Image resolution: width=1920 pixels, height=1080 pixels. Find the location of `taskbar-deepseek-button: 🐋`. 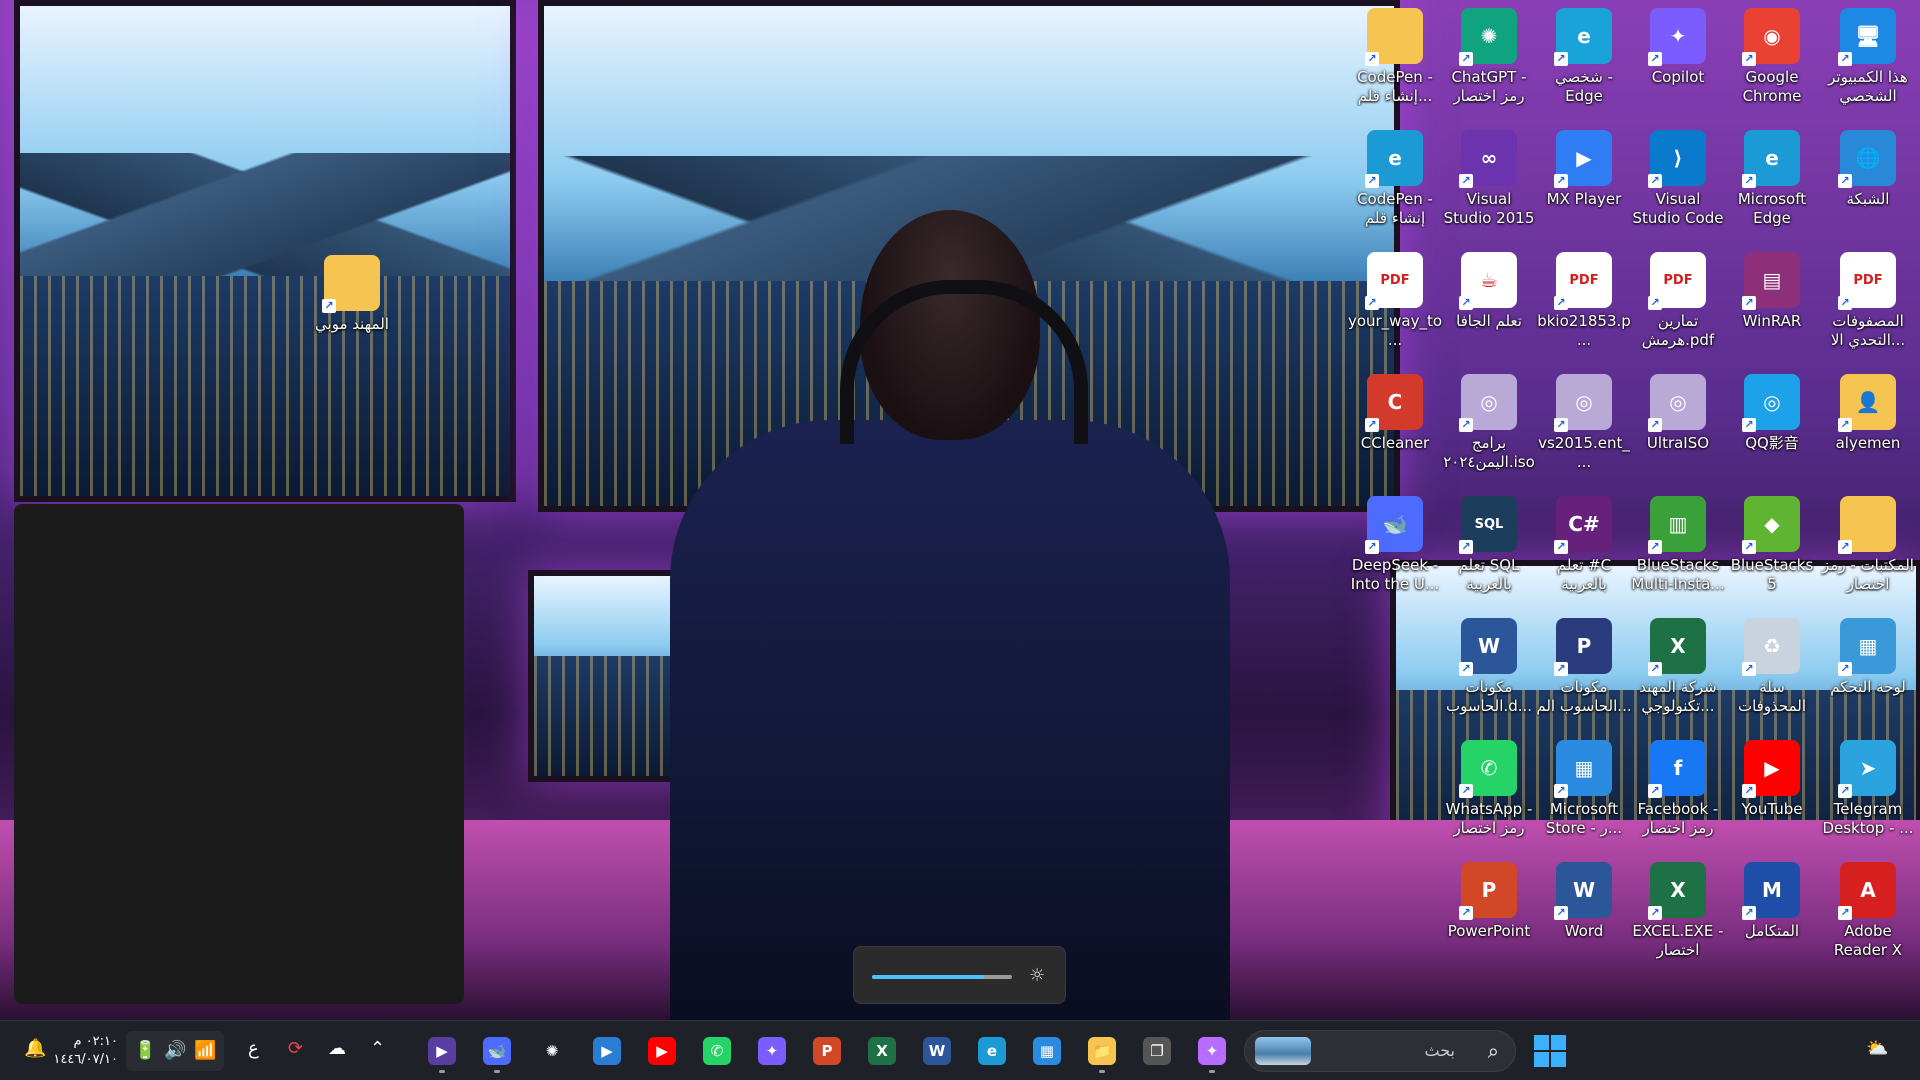

taskbar-deepseek-button: 🐋 is located at coordinates (497, 1052).